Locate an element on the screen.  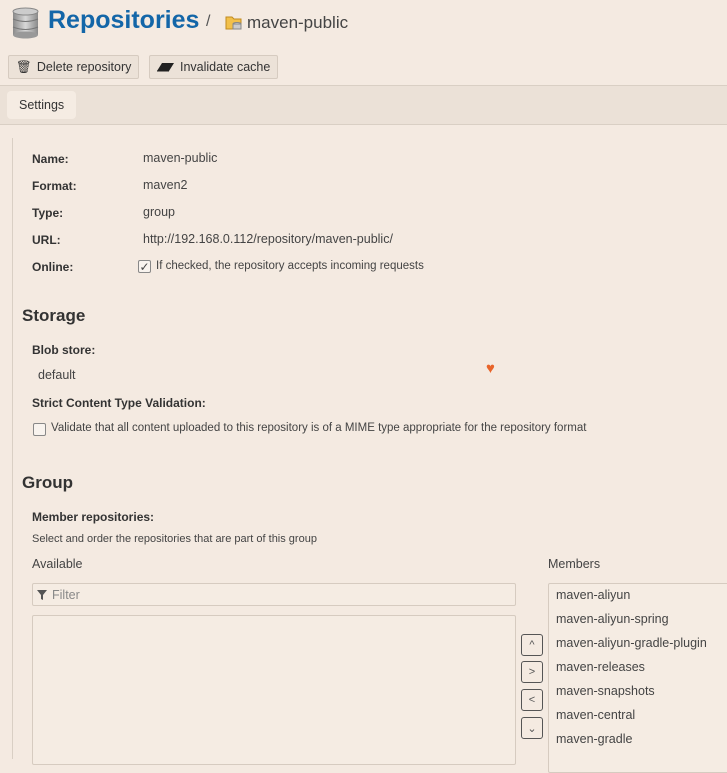
member-item: maven-aliyun is located at coordinates (593, 595).